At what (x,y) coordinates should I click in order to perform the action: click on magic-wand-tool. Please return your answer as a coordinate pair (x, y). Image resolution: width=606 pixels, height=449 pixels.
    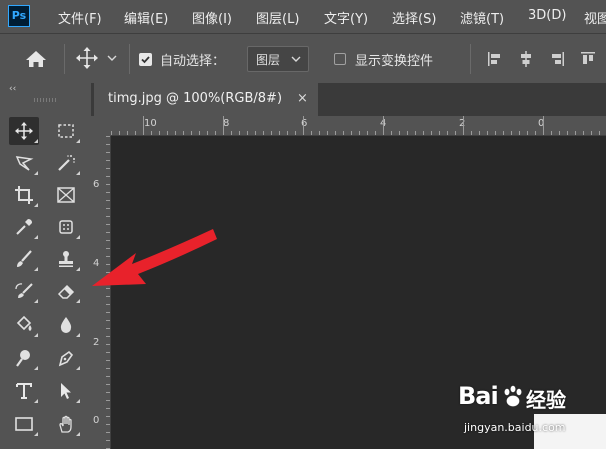
    Looking at the image, I should click on (66, 163).